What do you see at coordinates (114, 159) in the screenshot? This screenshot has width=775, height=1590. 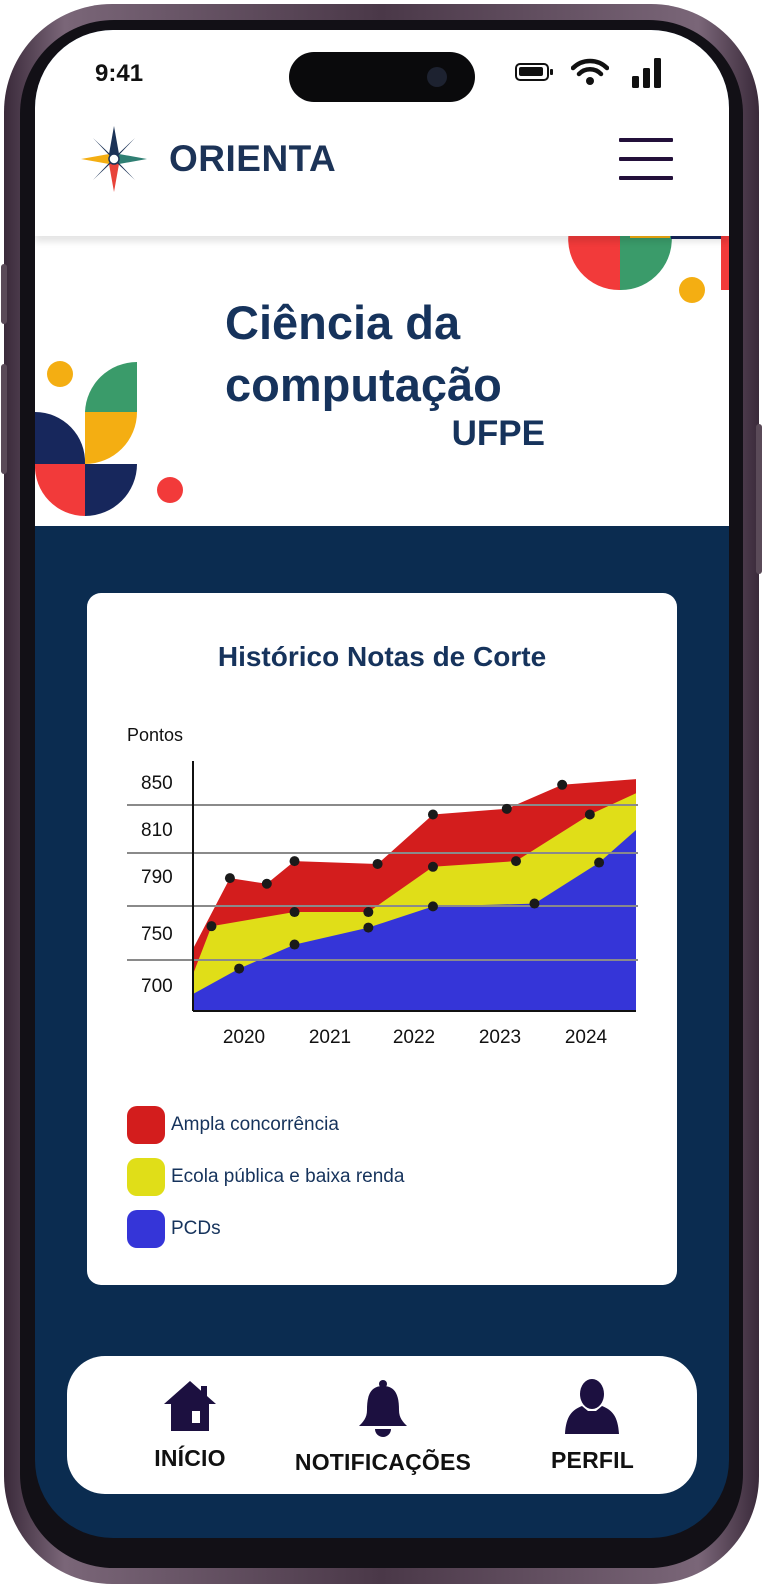 I see `compass-logo-icon` at bounding box center [114, 159].